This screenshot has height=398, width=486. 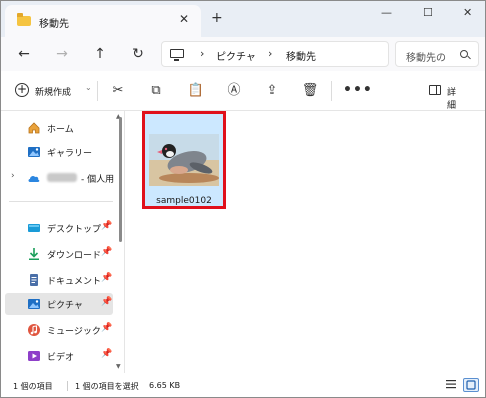 I want to click on sidebar-item-music: ミュージック 📌, so click(x=59, y=330).